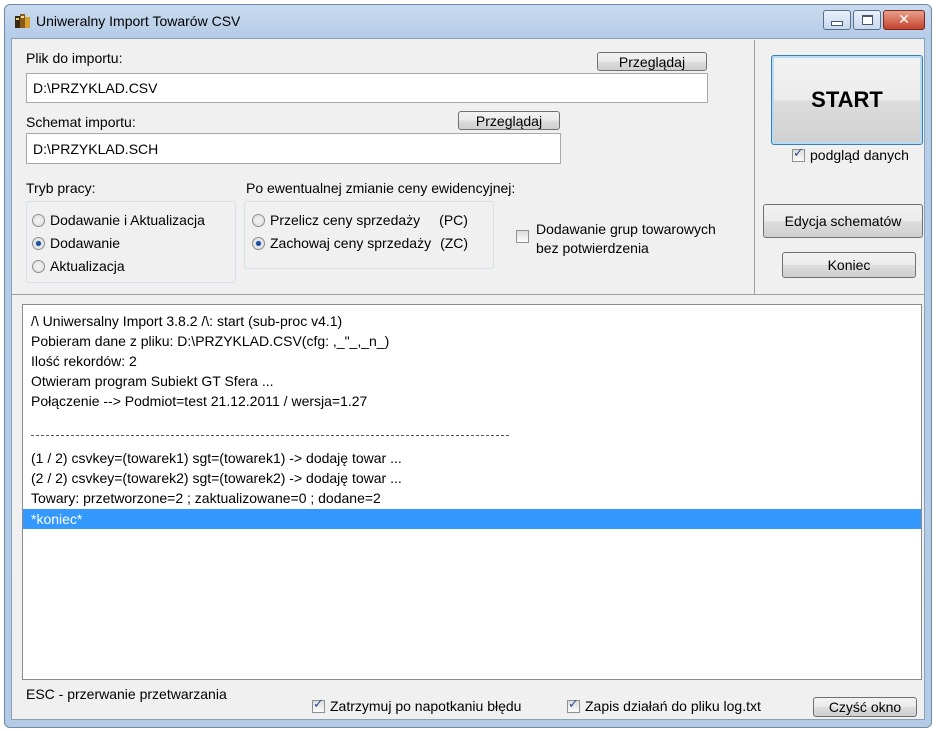 The width and height of the screenshot is (936, 731). What do you see at coordinates (472, 519) in the screenshot?
I see `log-line-selected: *koniec*` at bounding box center [472, 519].